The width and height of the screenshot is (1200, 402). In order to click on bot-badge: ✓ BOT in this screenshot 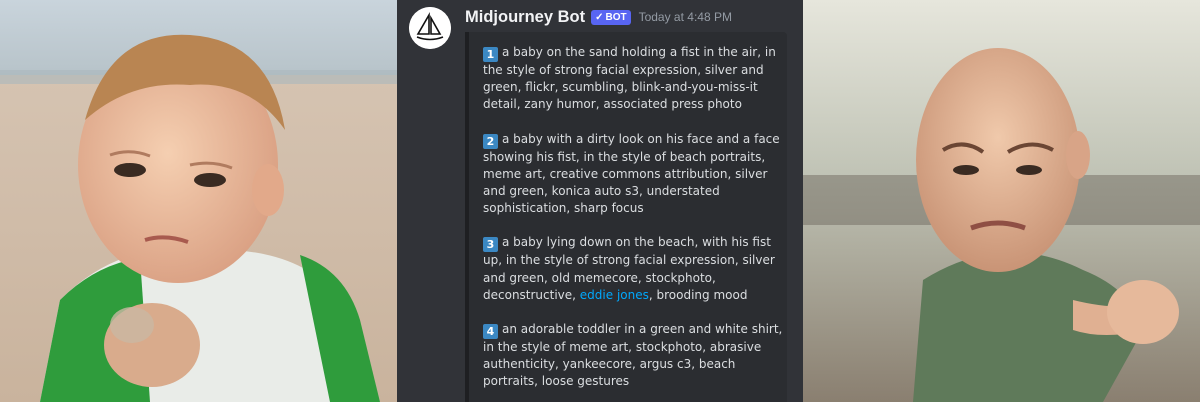, I will do `click(611, 17)`.